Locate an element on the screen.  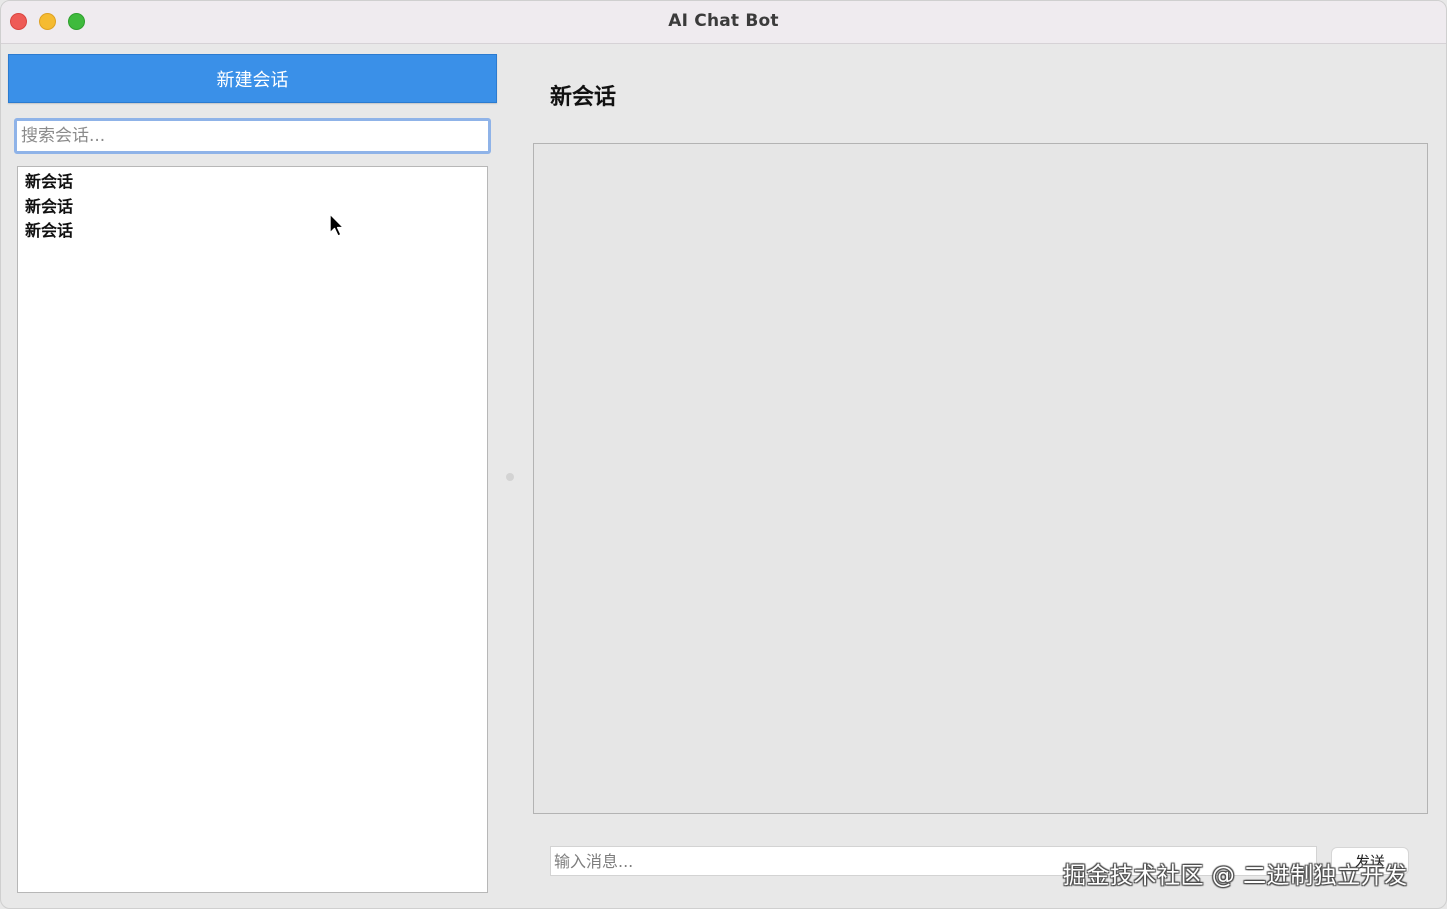
window-title: AI Chat Bot is located at coordinates (723, 21).